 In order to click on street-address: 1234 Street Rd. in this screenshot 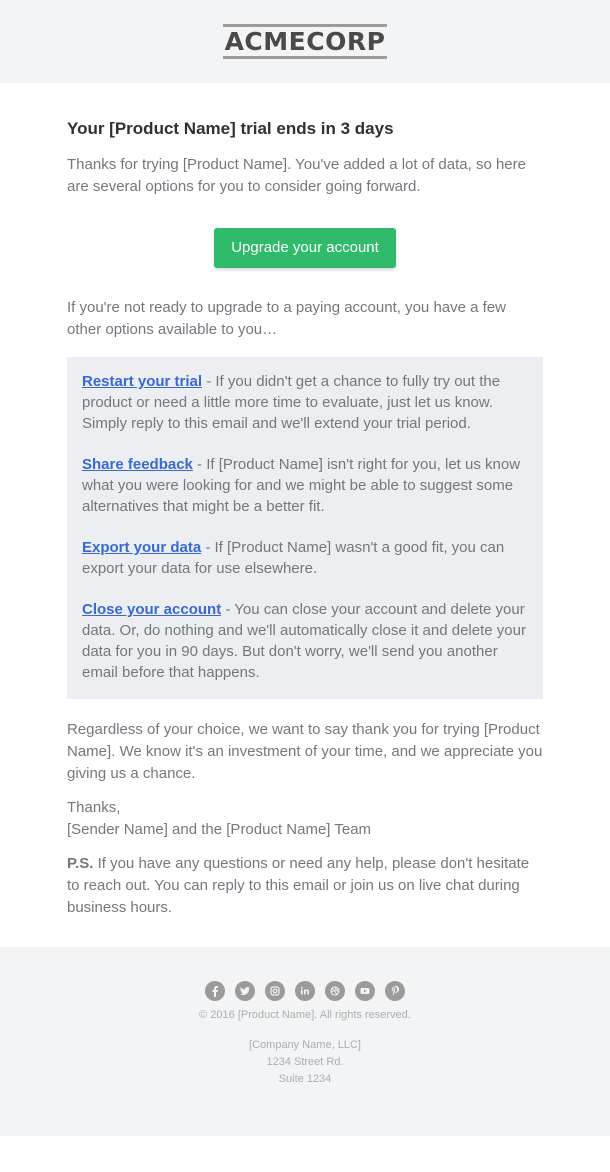, I will do `click(305, 1062)`.